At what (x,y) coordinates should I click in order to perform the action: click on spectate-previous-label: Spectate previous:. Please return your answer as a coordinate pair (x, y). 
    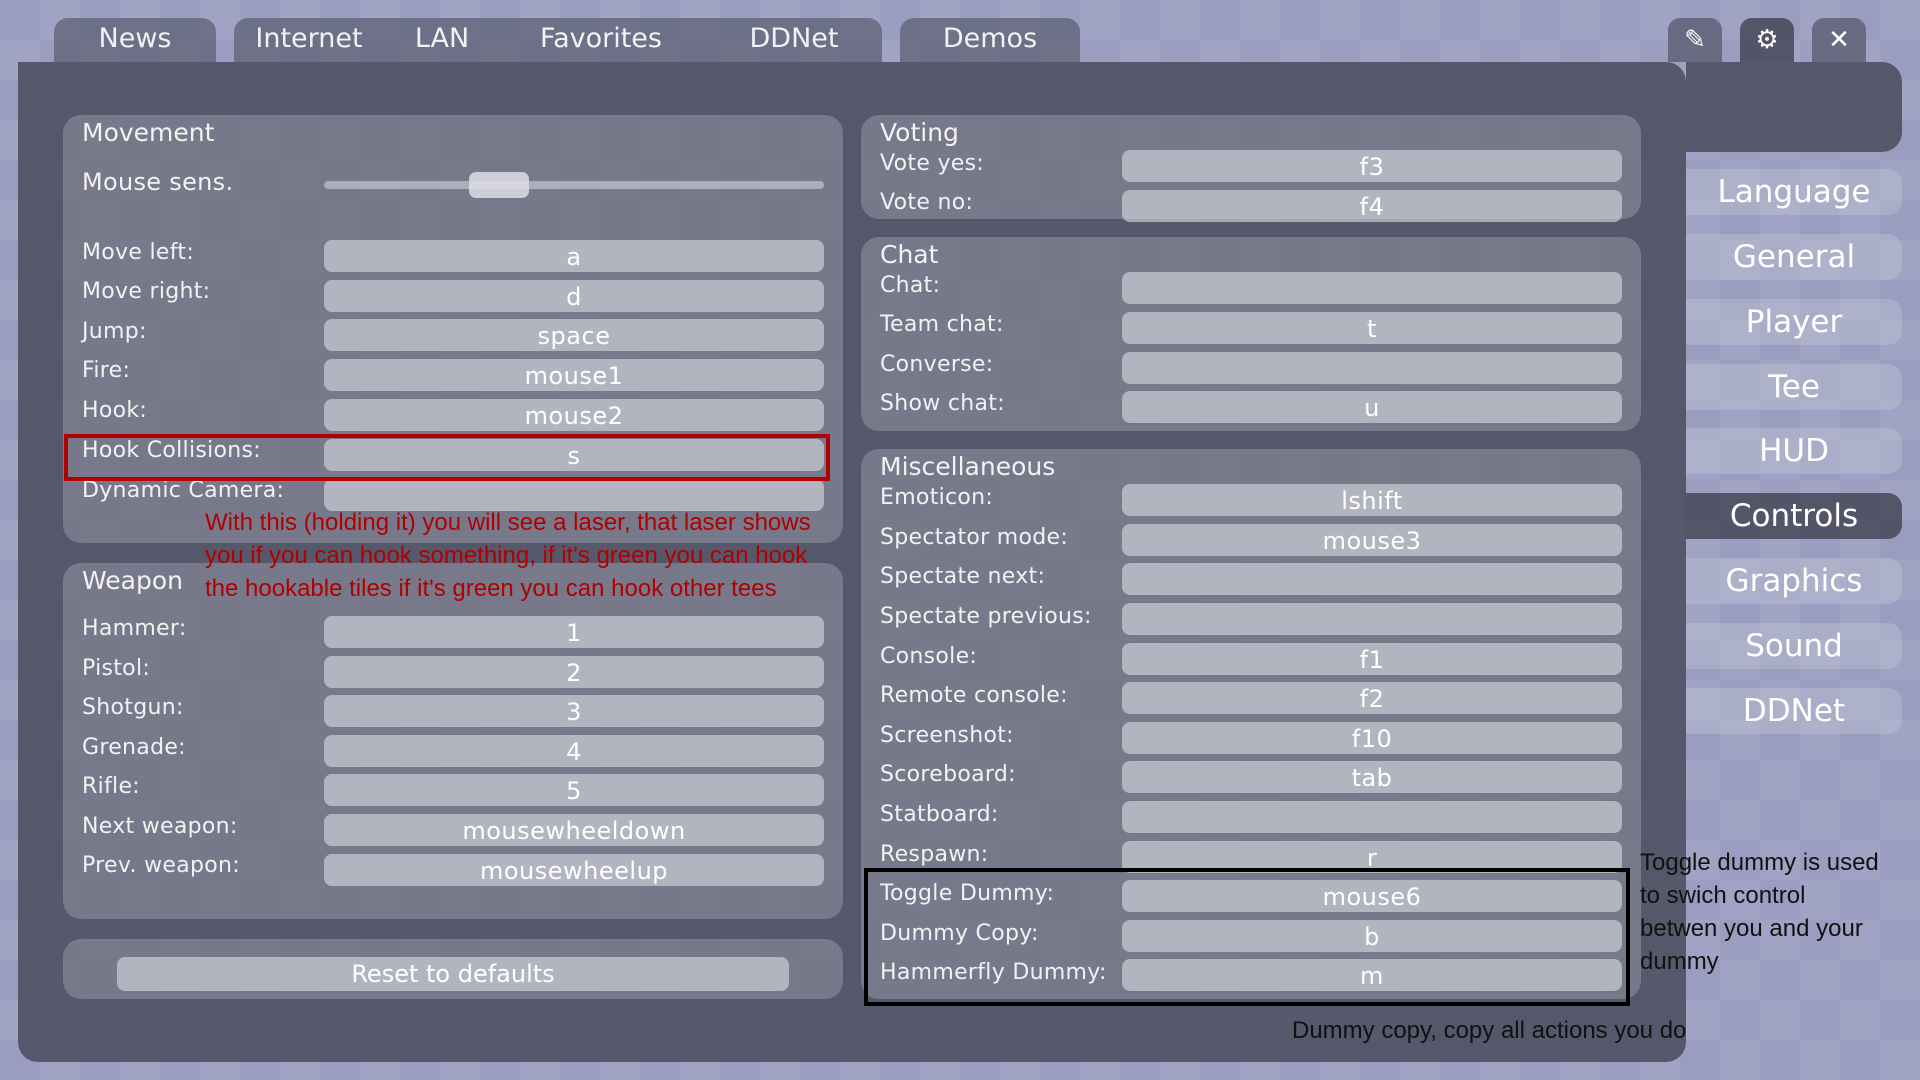
    Looking at the image, I should click on (986, 616).